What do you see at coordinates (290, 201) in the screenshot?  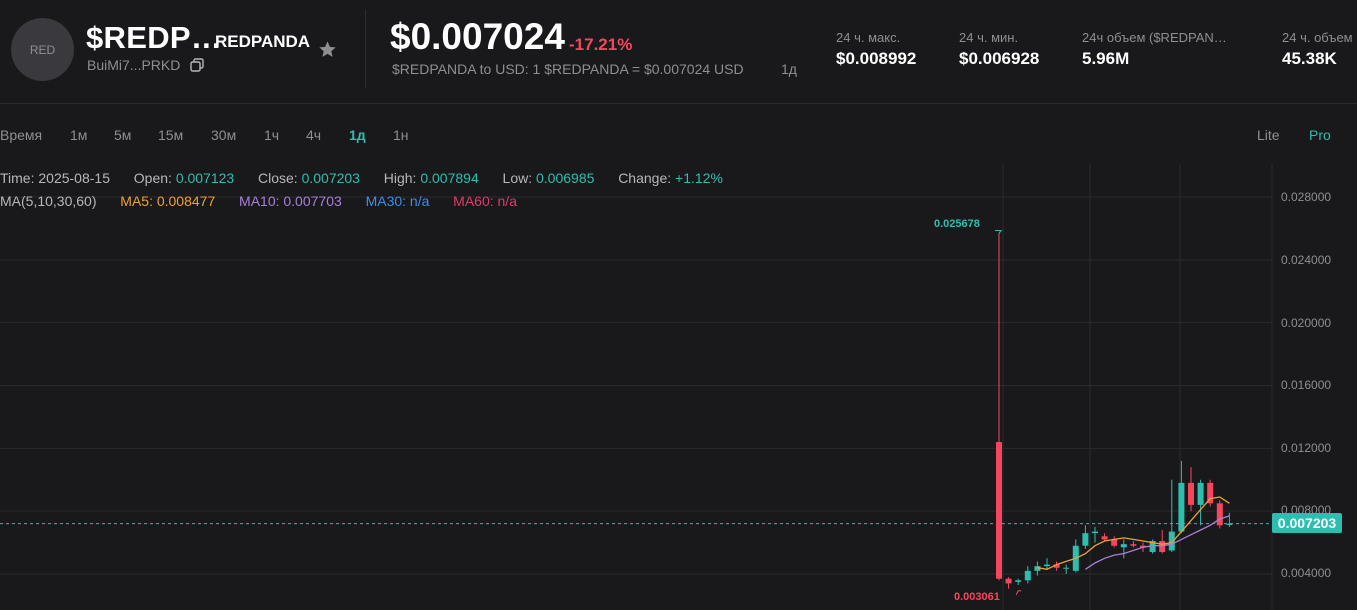 I see `ma10-value: MA10: 0.007703` at bounding box center [290, 201].